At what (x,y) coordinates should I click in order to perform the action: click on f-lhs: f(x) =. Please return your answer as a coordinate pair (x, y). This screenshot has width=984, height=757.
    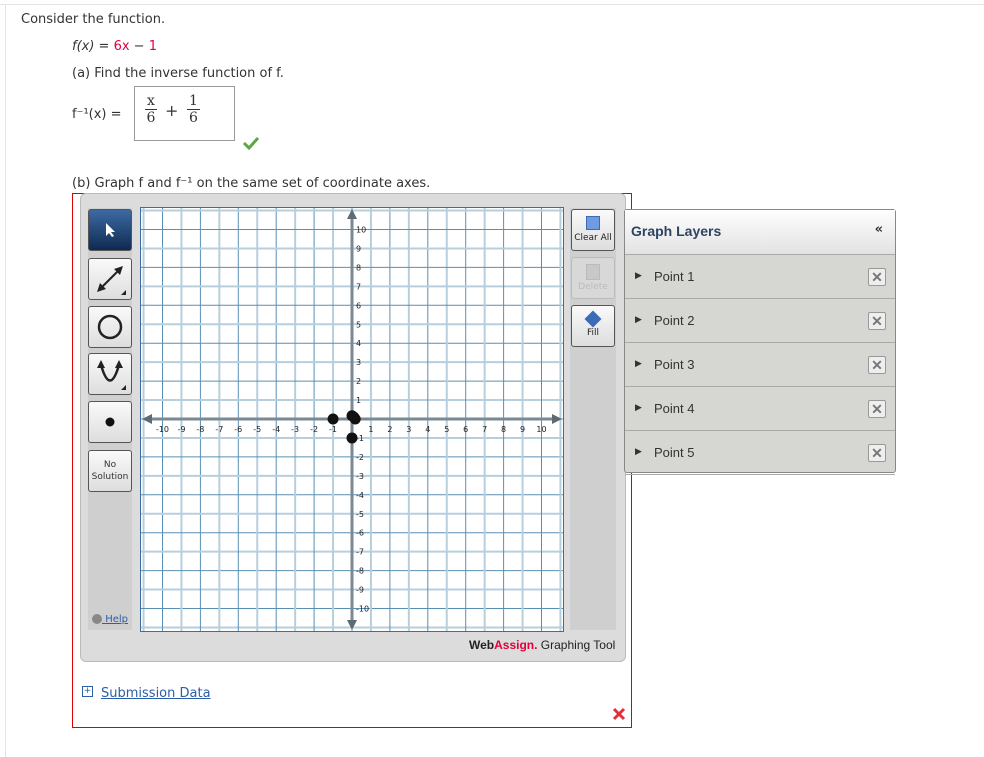
    Looking at the image, I should click on (93, 46).